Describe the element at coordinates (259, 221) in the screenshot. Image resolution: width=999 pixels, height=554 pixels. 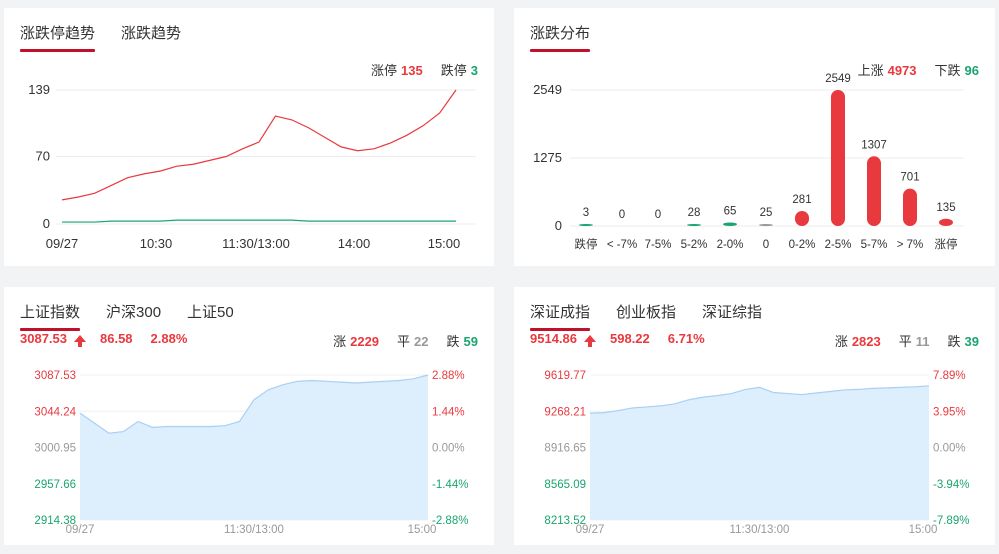
I see `limit-down-series-line` at that location.